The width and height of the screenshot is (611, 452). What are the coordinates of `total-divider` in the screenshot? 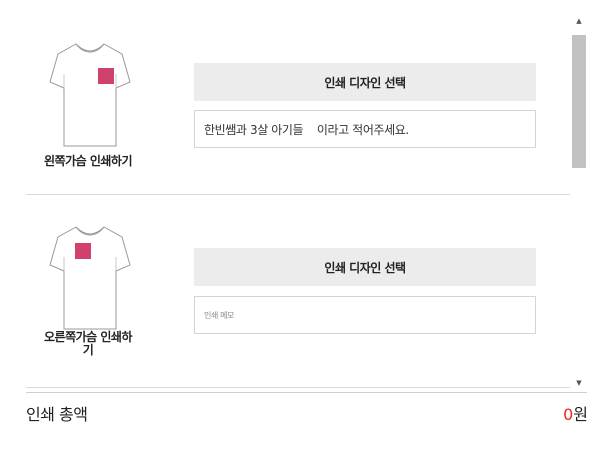 It's located at (306, 392).